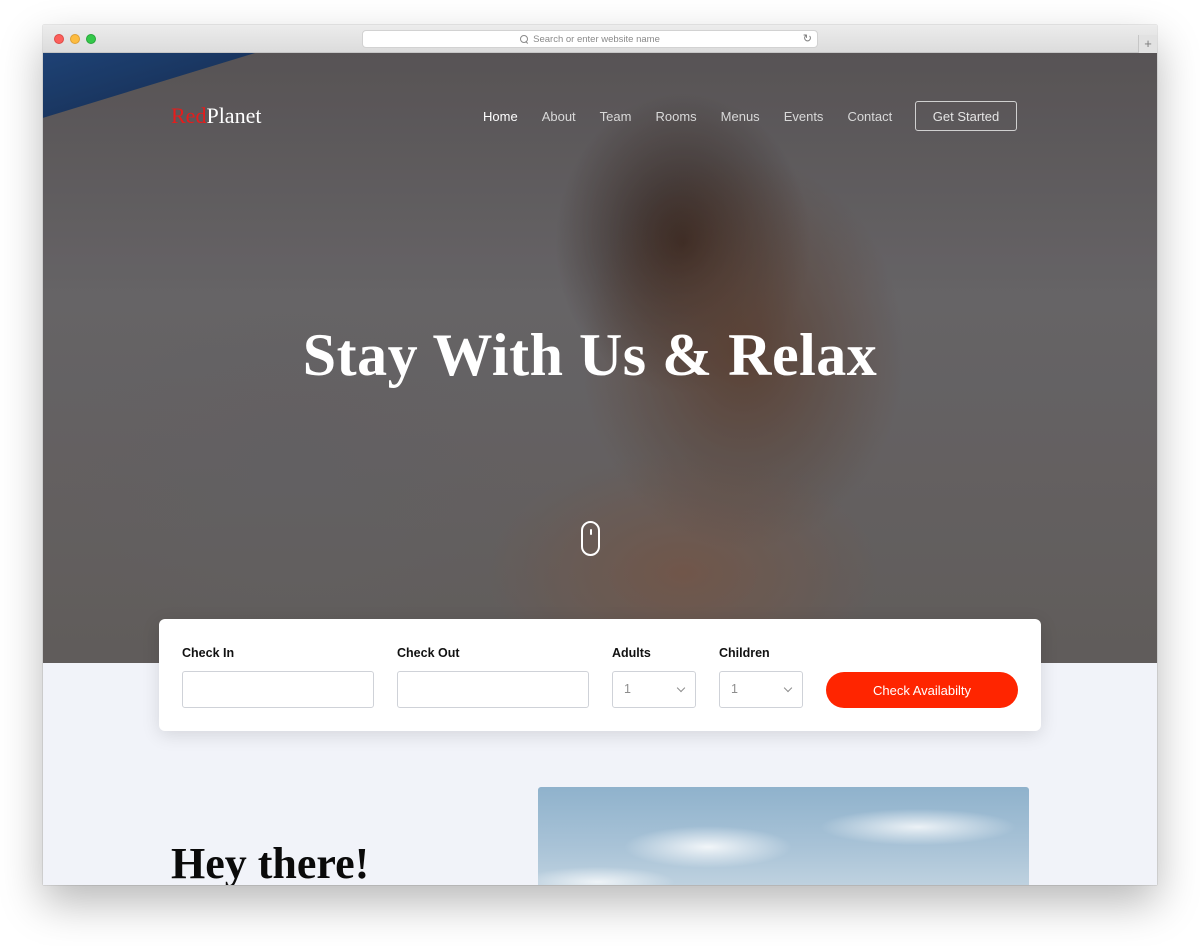 This screenshot has height=946, width=1200. What do you see at coordinates (596, 39) in the screenshot?
I see `address-bar-placeholder: Search or enter website name` at bounding box center [596, 39].